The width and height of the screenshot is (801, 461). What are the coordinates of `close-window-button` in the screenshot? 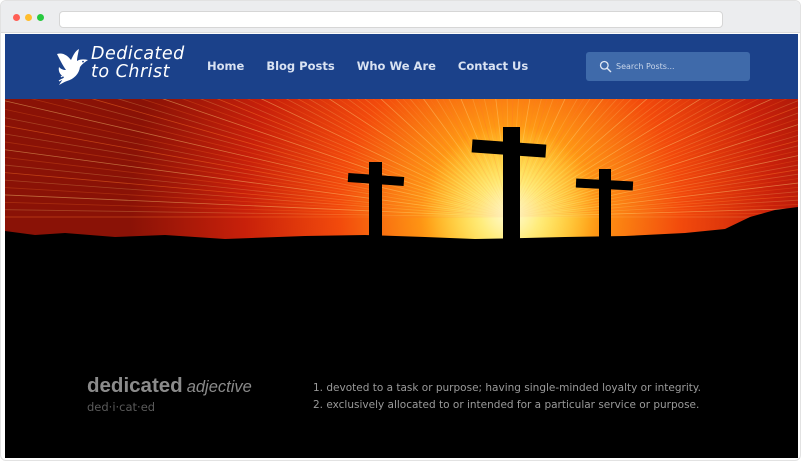 It's located at (16, 17).